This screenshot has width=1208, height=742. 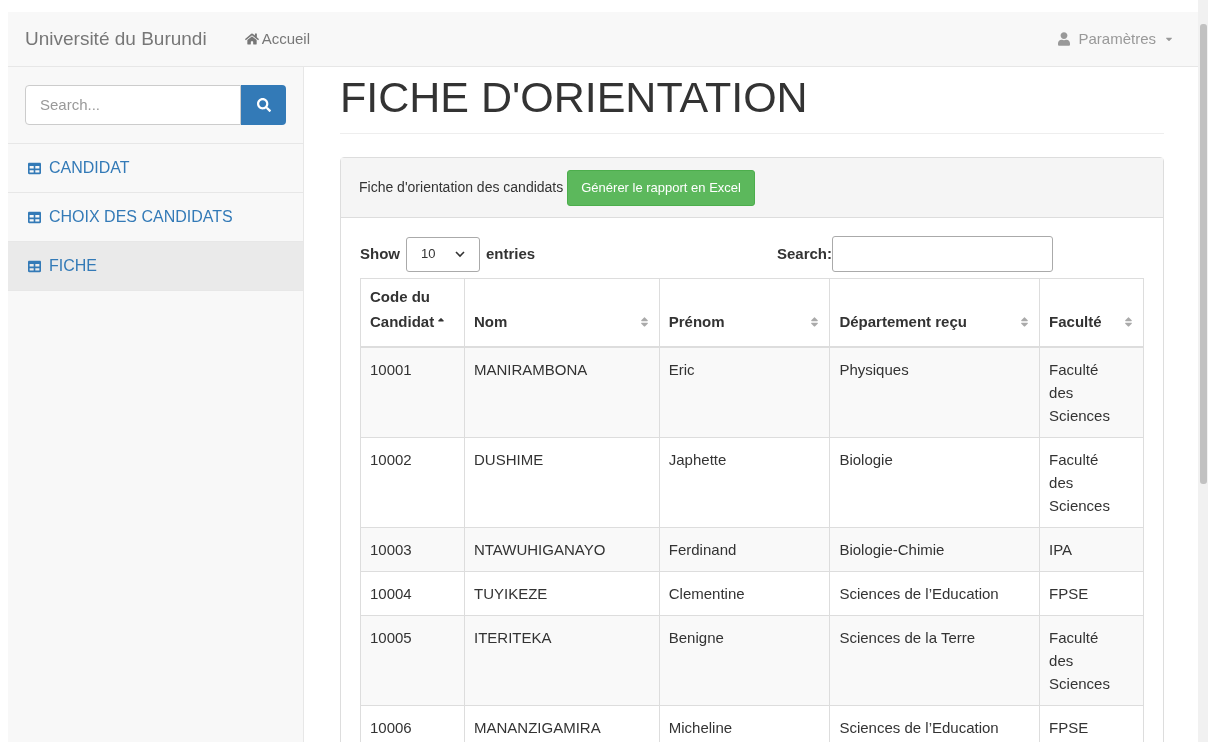 I want to click on table-cell: Eric, so click(x=744, y=391).